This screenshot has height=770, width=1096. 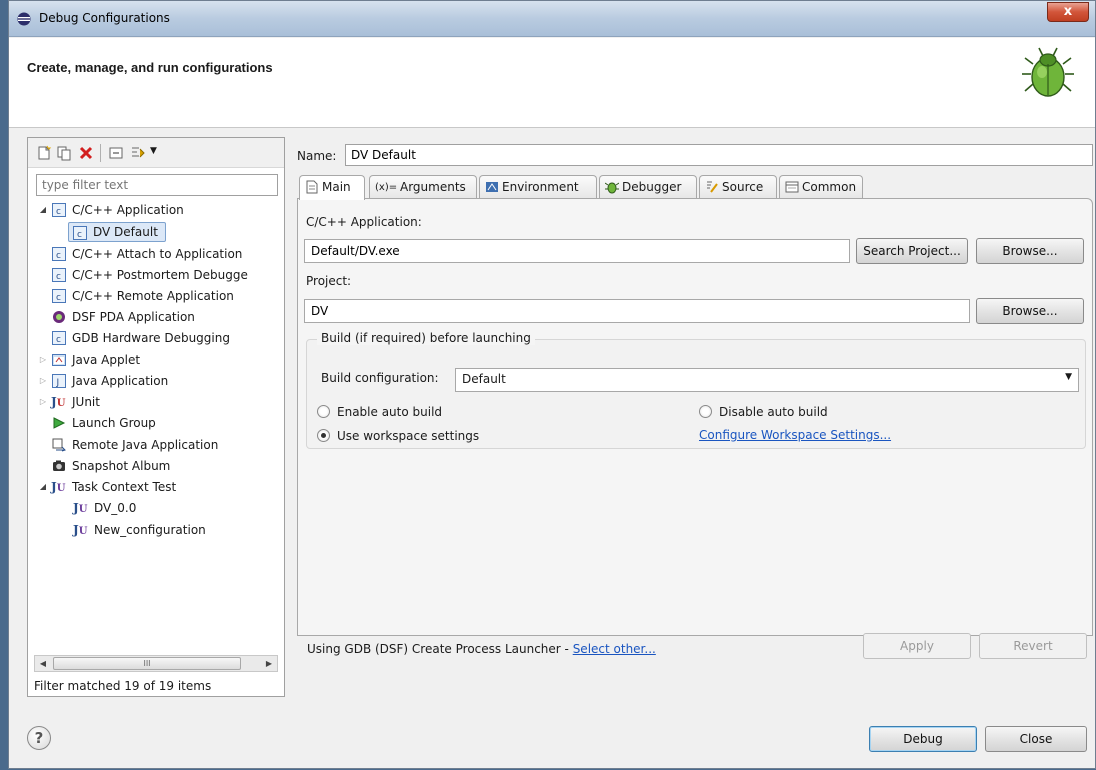 What do you see at coordinates (648, 187) in the screenshot?
I see `tab-debugger: Debugger` at bounding box center [648, 187].